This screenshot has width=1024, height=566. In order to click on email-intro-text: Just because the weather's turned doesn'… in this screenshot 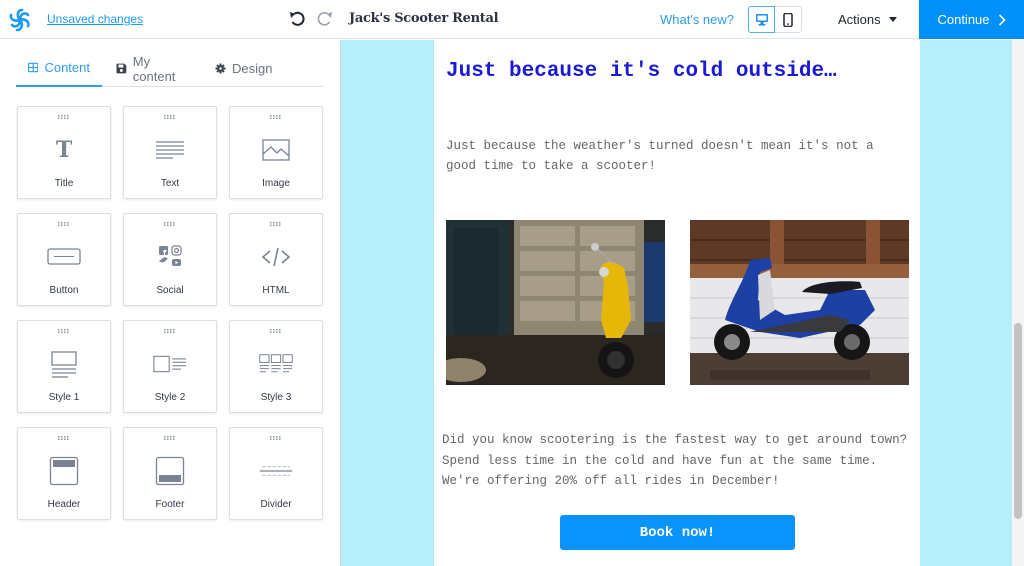, I will do `click(676, 156)`.